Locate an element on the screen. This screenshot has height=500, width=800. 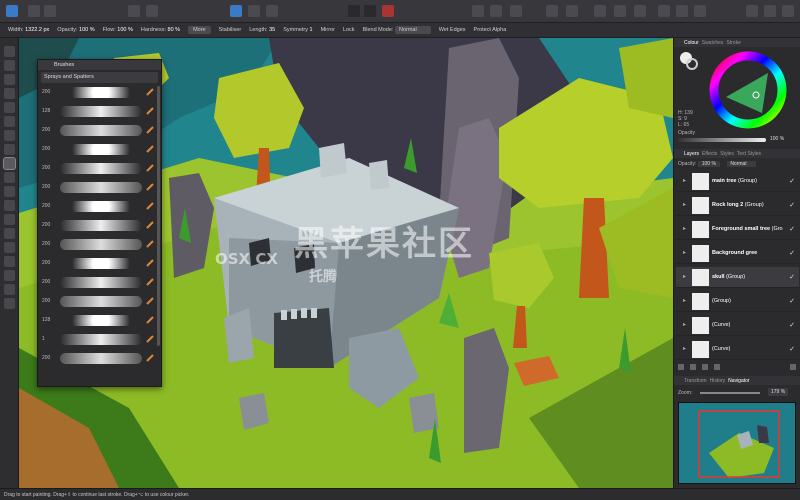
quick-mask-icon is located at coordinates (354, 11).